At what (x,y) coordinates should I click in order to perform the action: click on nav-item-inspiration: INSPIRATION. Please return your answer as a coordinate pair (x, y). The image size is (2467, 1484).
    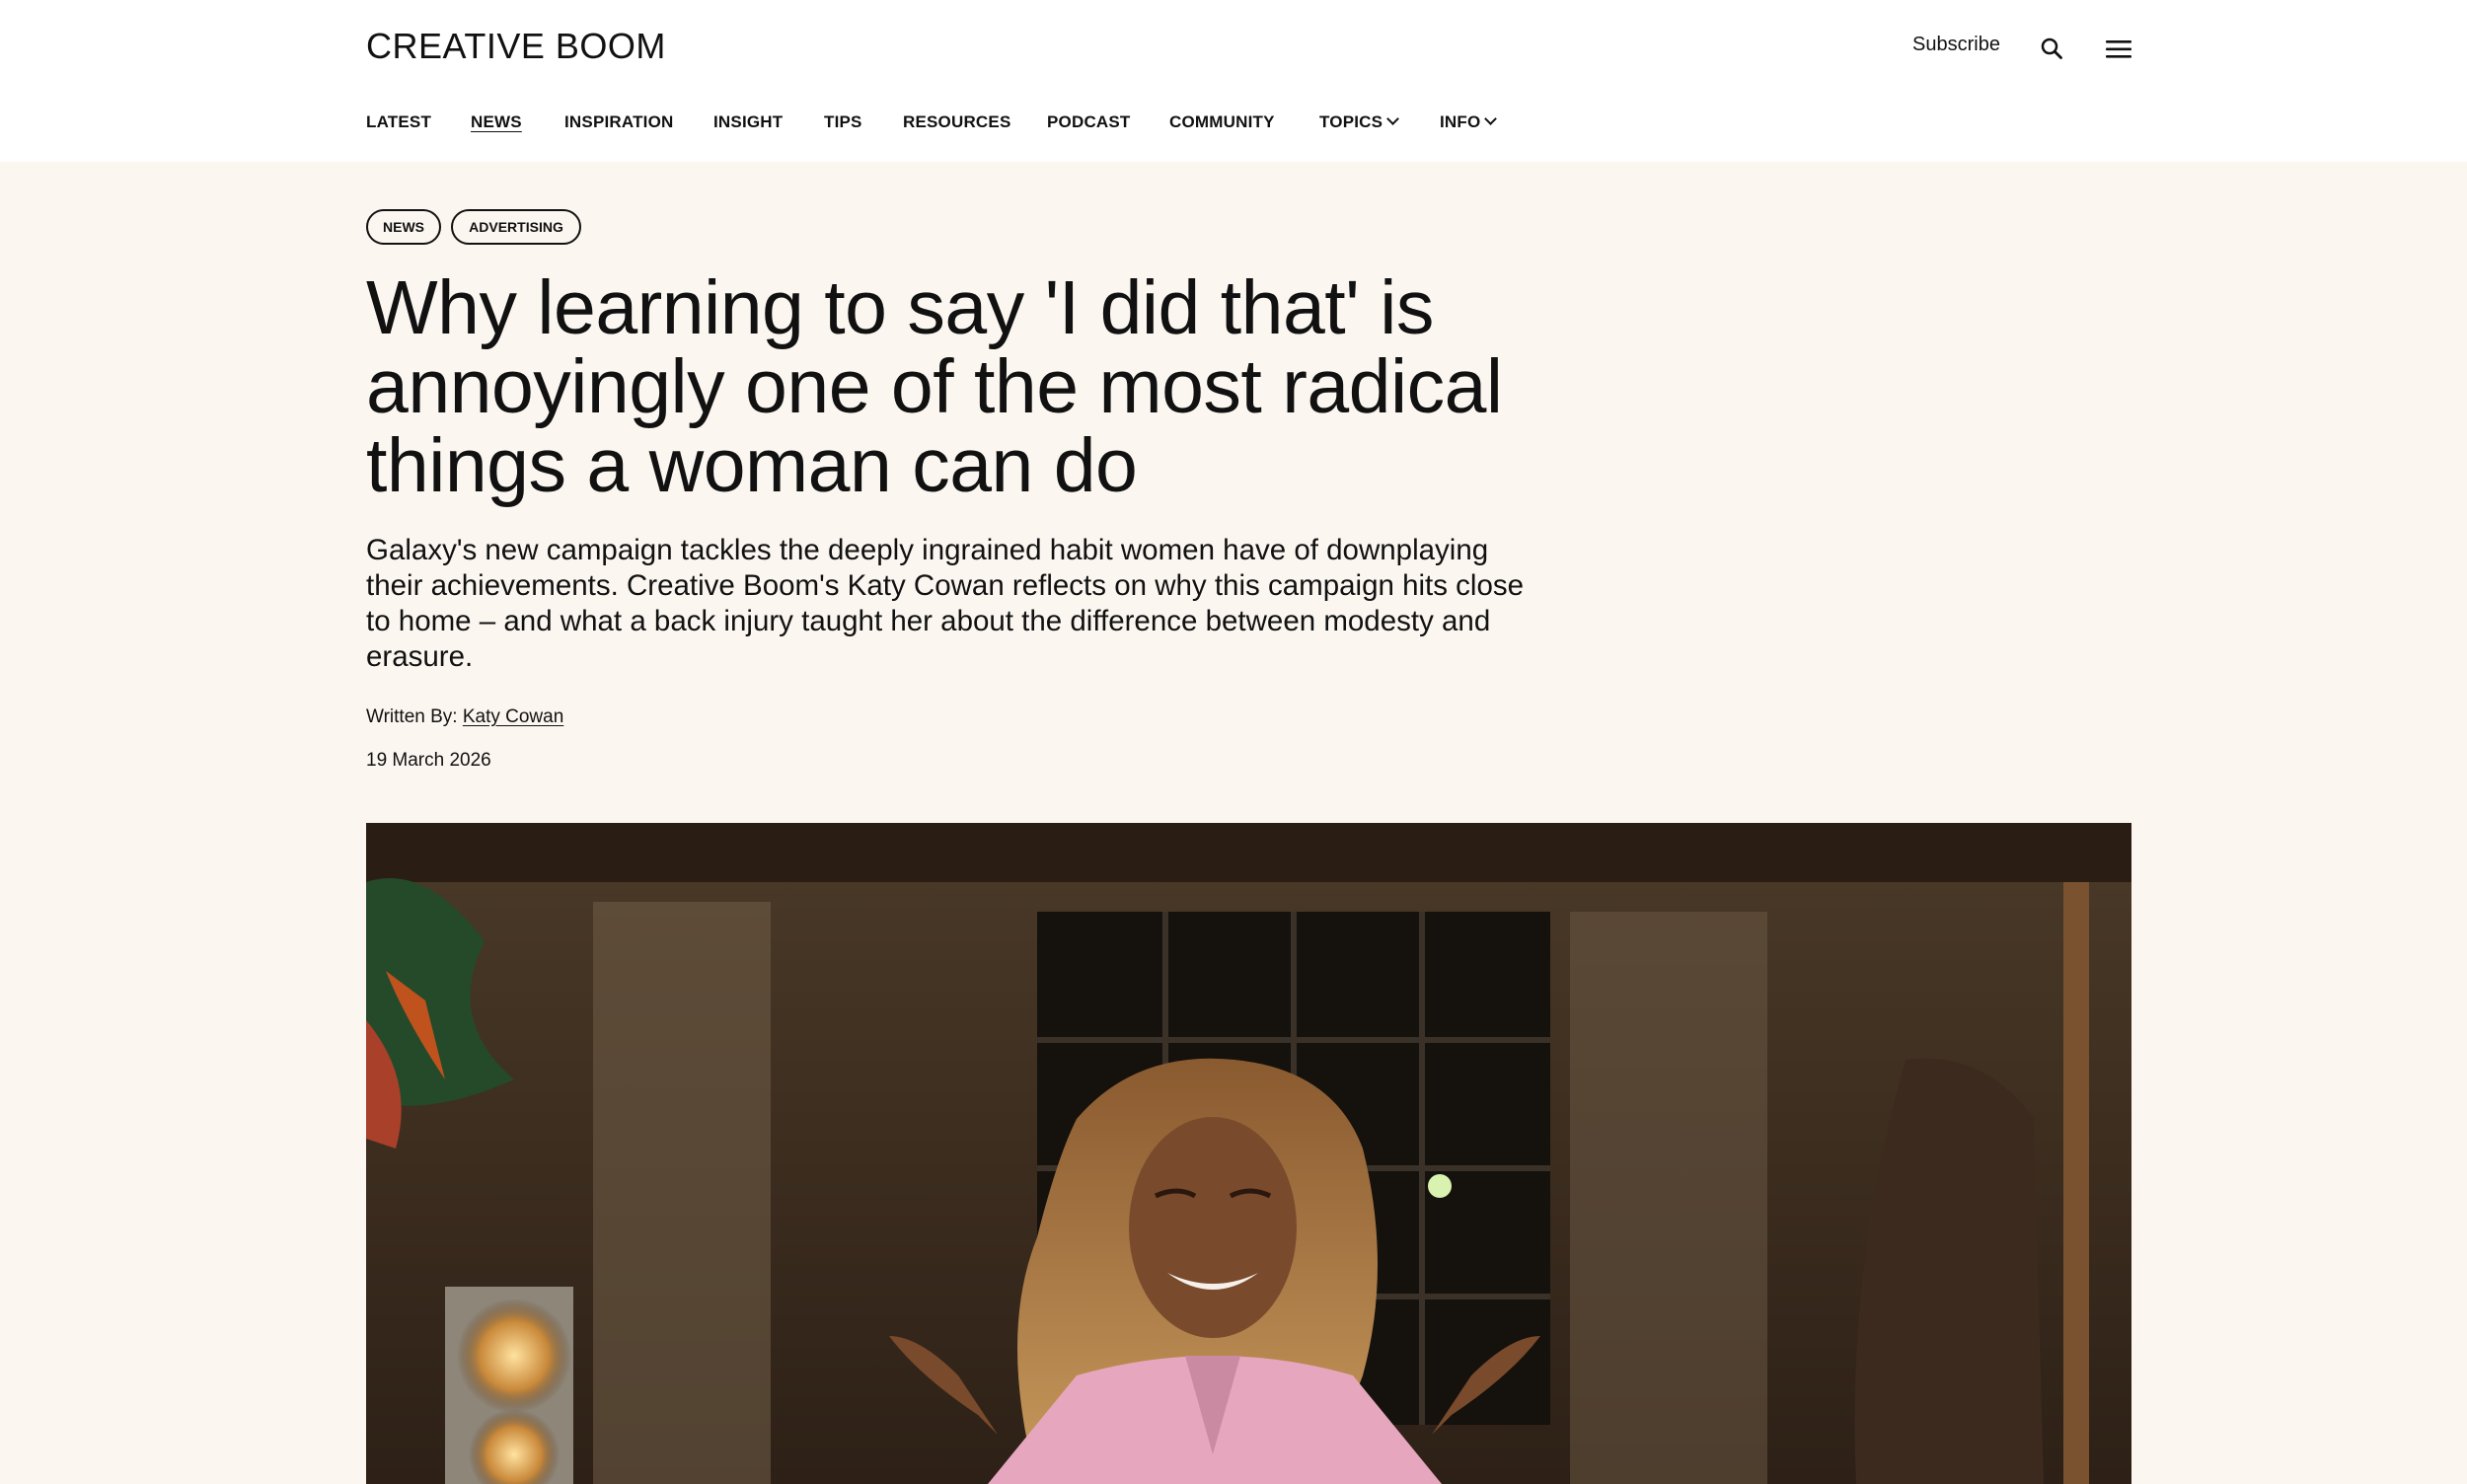
    Looking at the image, I should click on (619, 122).